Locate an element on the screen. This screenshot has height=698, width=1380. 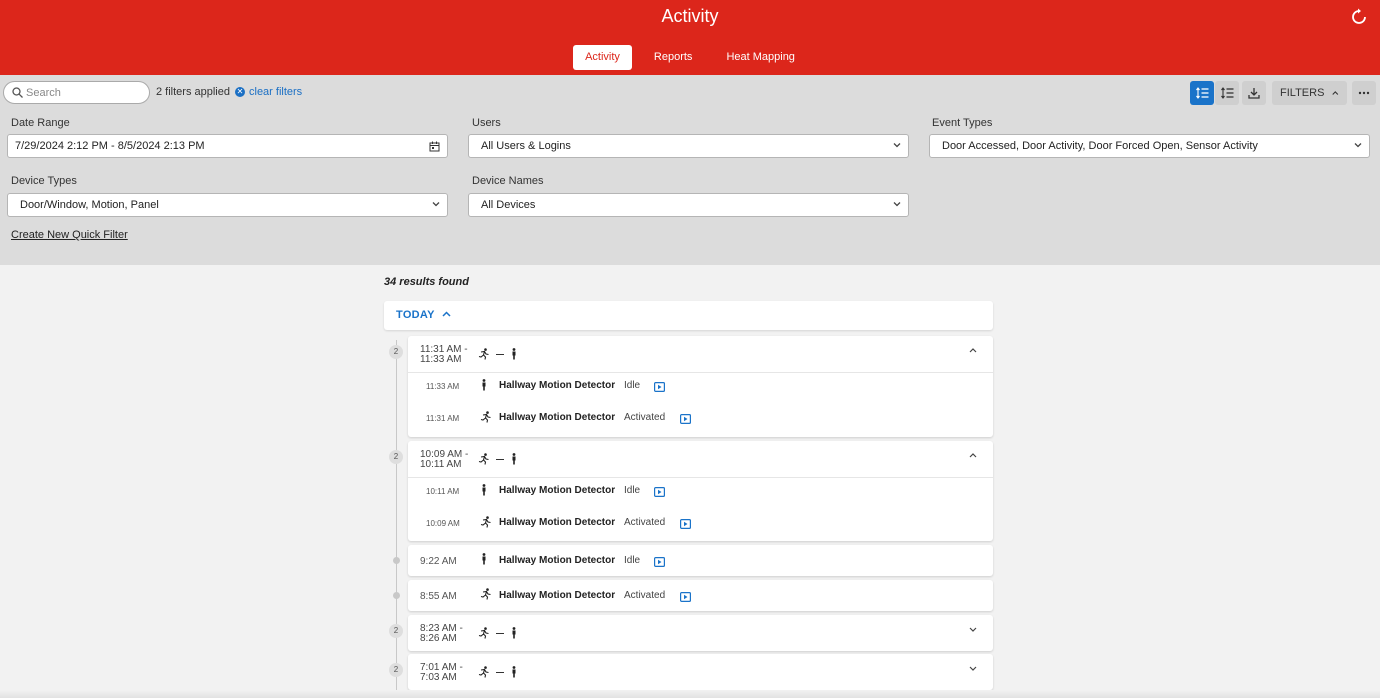
main-tabs: Activity Reports Heat Mapping is located at coordinates (690, 57).